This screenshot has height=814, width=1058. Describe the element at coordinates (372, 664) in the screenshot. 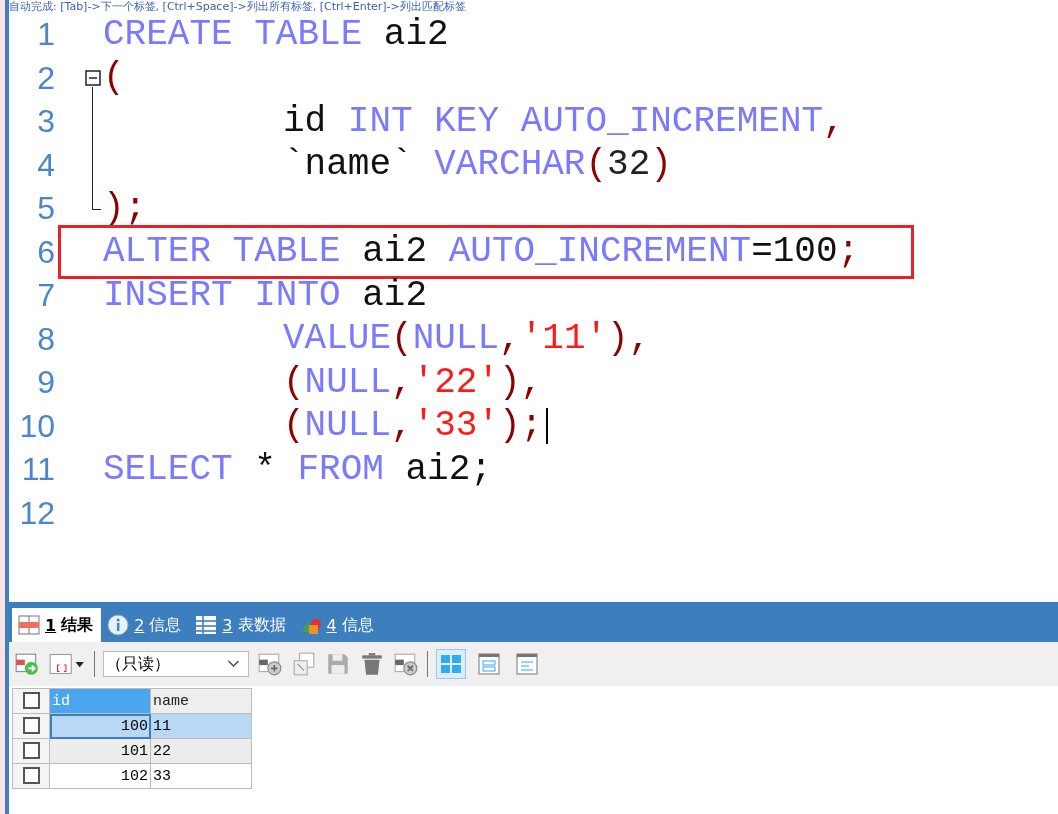

I see `trash-icon` at that location.